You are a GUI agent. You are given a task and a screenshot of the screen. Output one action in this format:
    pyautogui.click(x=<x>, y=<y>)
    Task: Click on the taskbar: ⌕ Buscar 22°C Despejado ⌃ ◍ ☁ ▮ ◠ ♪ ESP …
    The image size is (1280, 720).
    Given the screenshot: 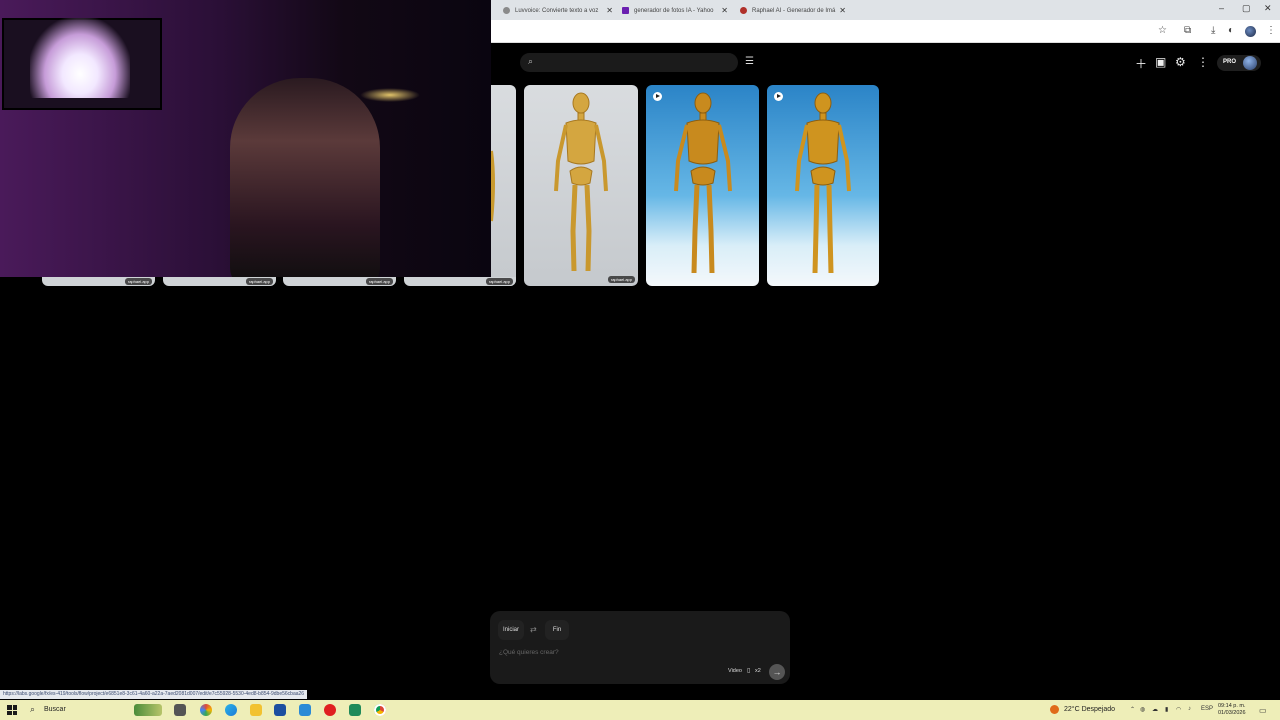 What is the action you would take?
    pyautogui.click(x=640, y=710)
    